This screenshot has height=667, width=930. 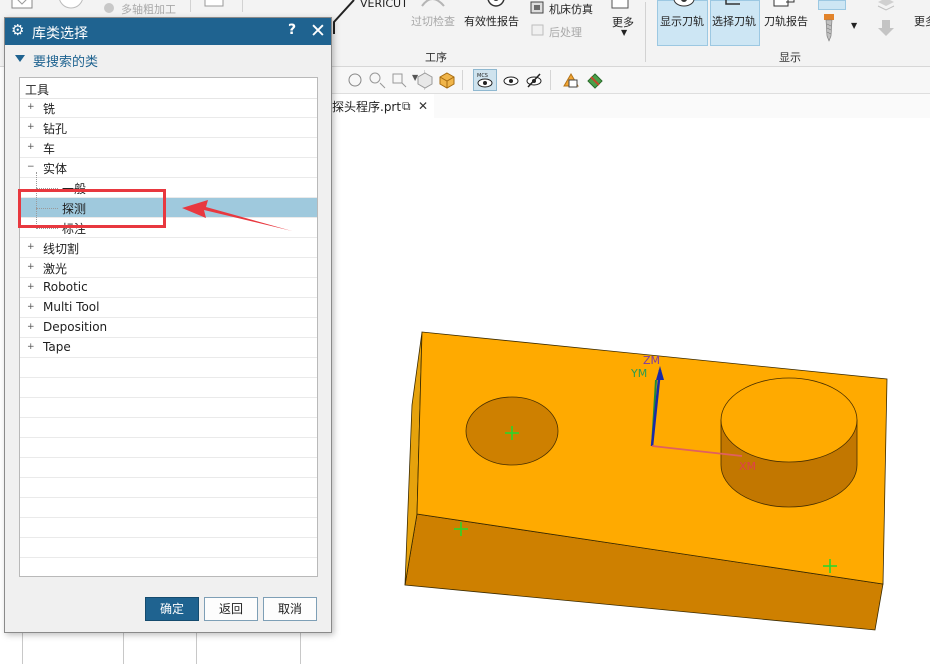 I want to click on close-icon: ✕, so click(x=423, y=106).